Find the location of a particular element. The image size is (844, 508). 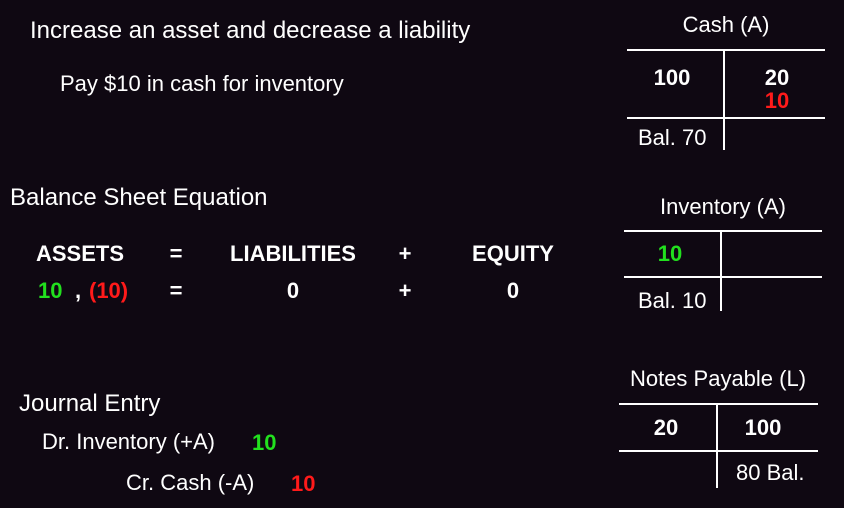

inventory-top-rule is located at coordinates (723, 231).